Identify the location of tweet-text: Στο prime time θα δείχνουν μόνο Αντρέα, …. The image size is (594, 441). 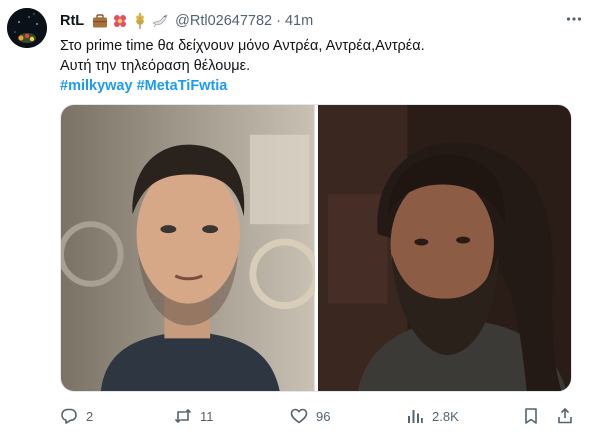
(320, 66).